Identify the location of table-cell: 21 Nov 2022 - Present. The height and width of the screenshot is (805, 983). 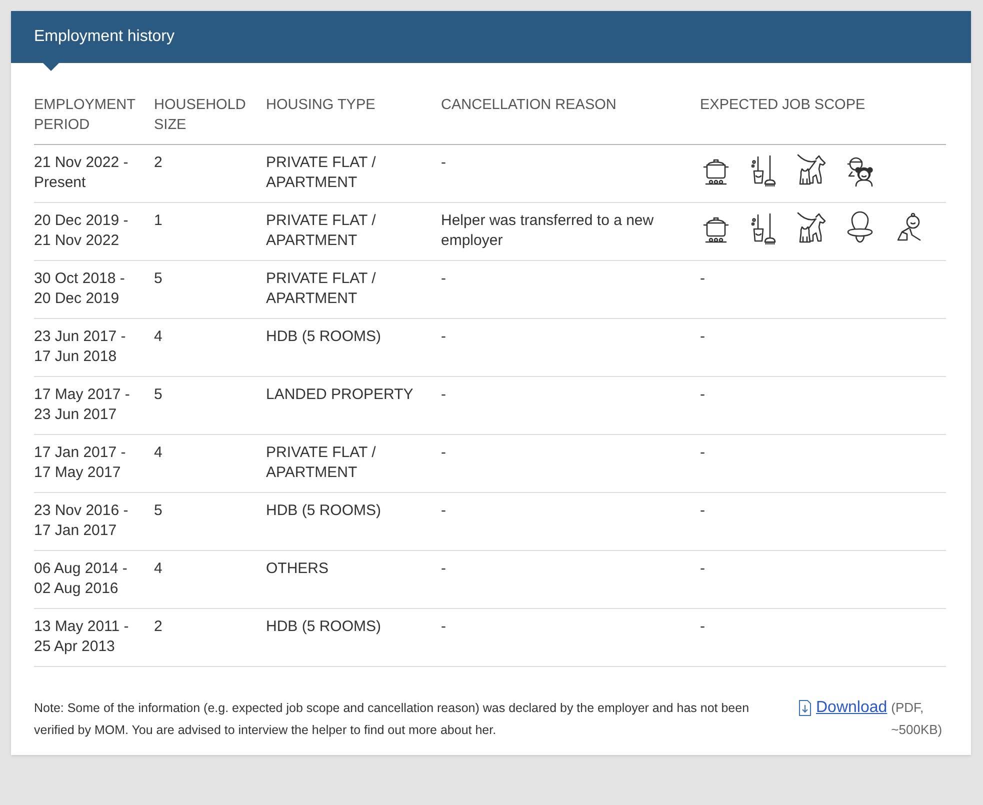
(94, 173).